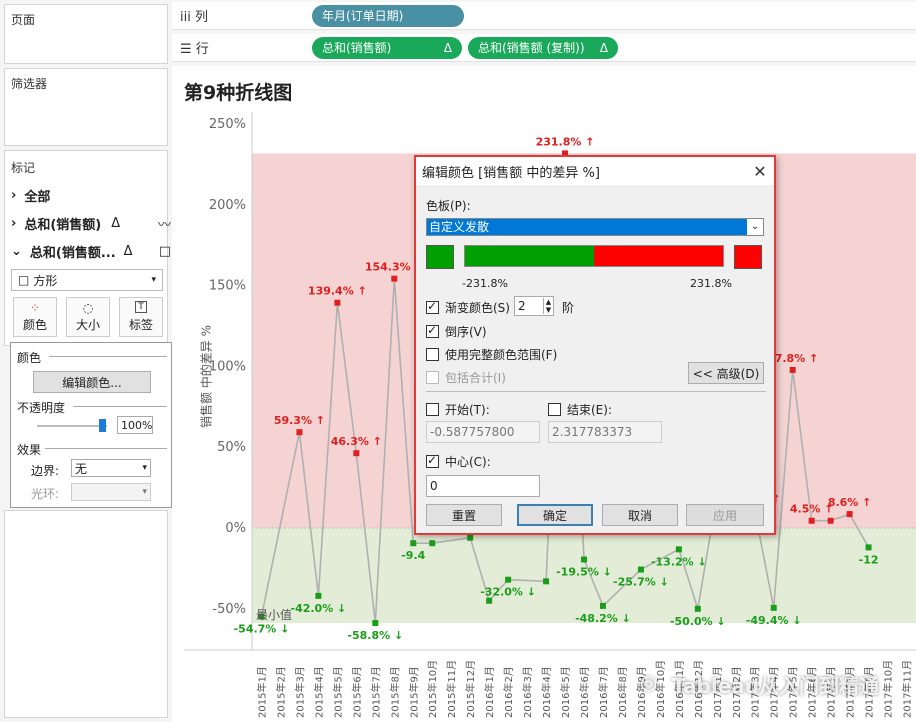 The height and width of the screenshot is (722, 916). I want to click on steps-value: 2, so click(522, 306).